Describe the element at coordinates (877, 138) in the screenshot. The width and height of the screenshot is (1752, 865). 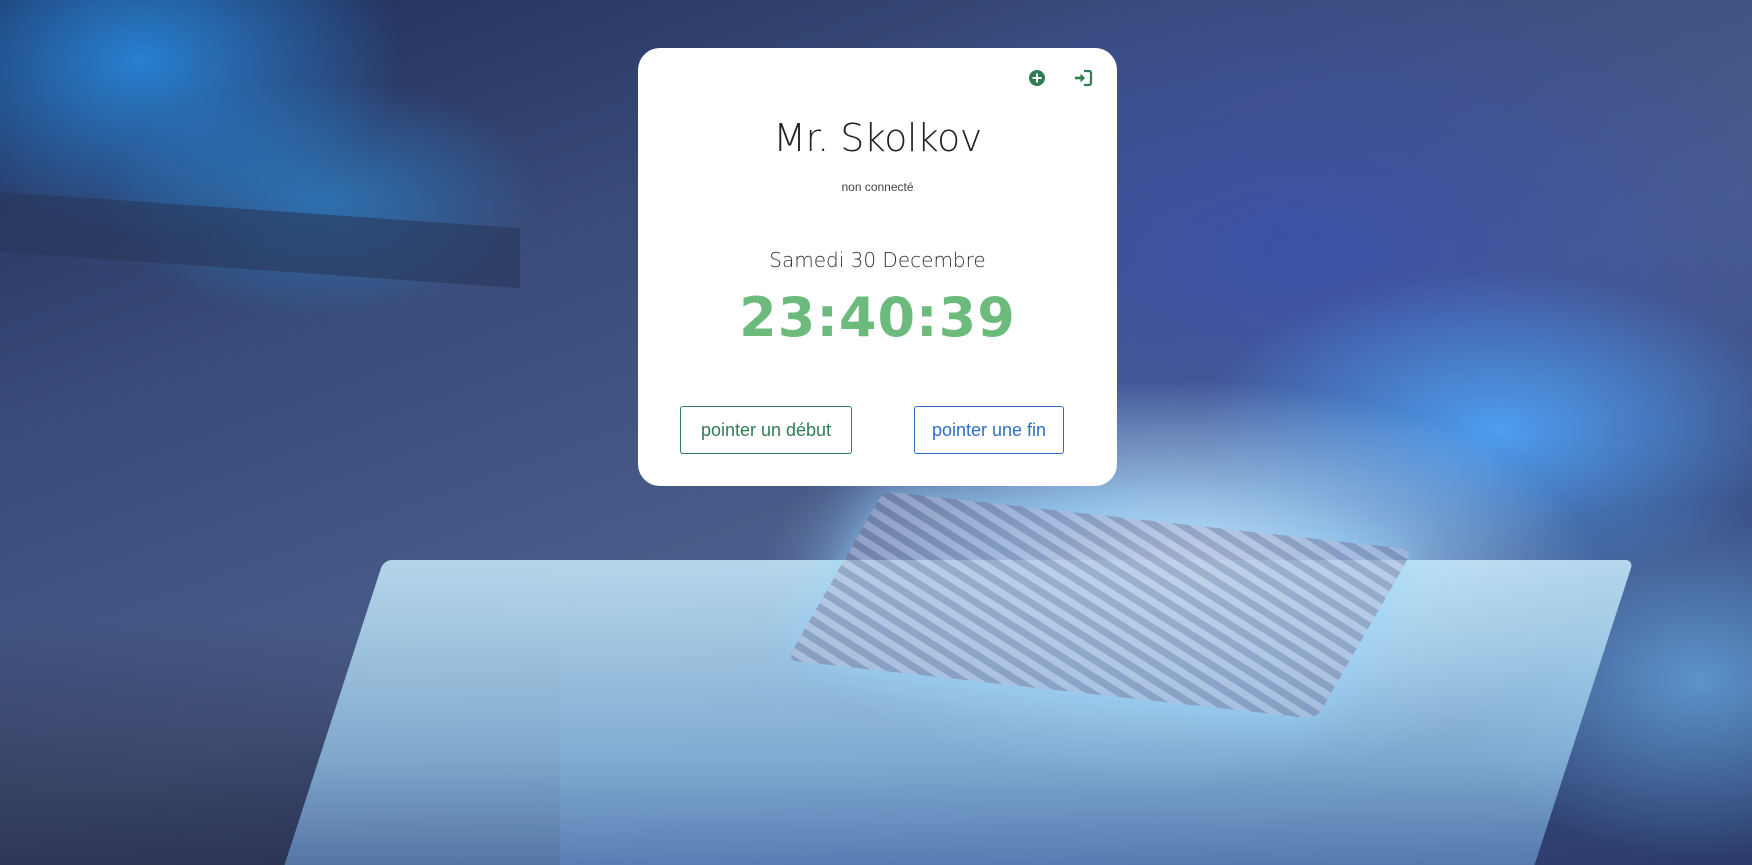
I see `user-name: Mr. Skolkov` at that location.